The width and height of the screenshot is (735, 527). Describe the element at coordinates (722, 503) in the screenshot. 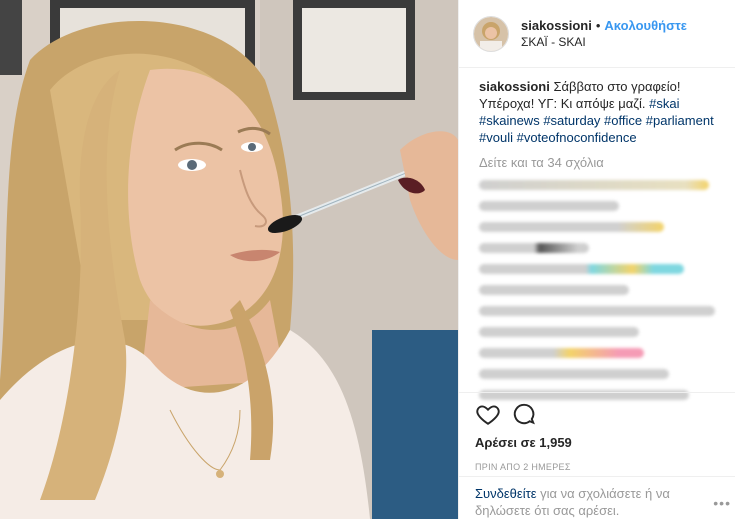

I see `more-options-icon: •••` at that location.